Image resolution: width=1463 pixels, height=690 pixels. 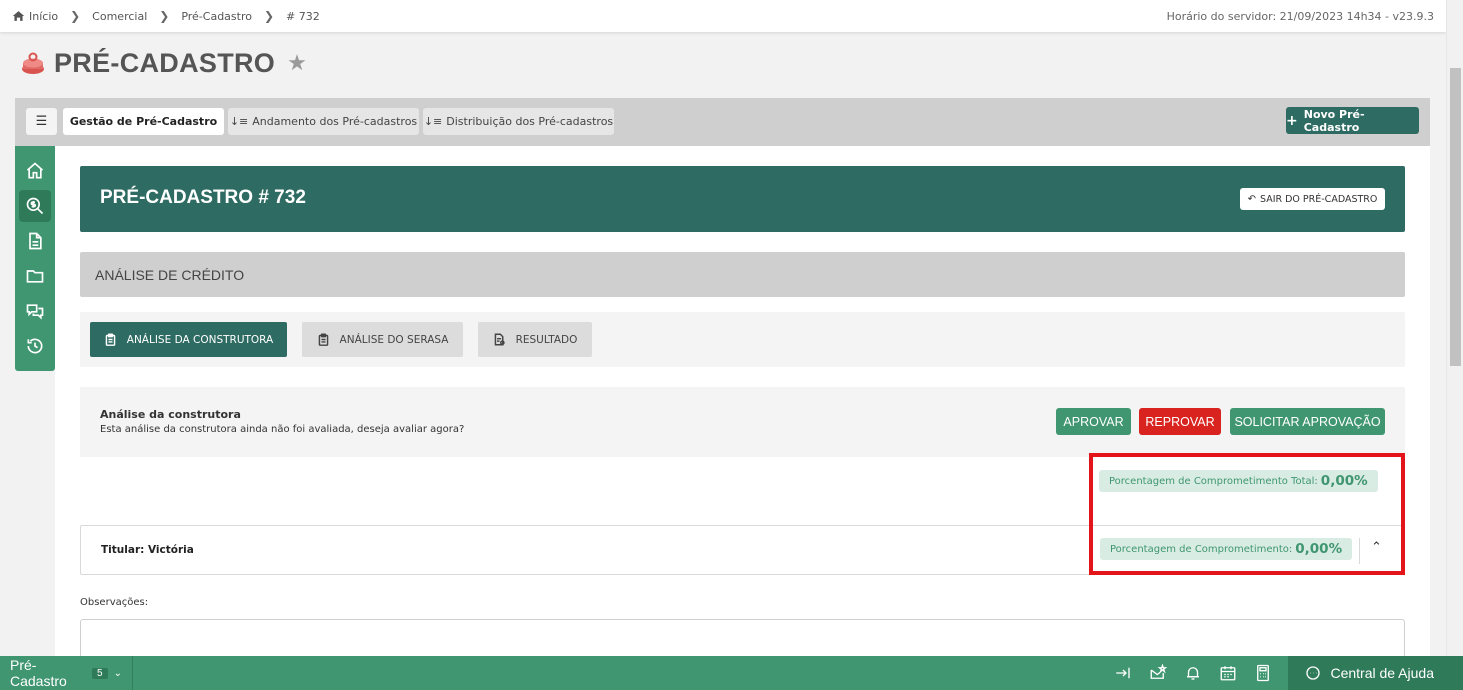 I want to click on calendar-icon, so click(x=1228, y=673).